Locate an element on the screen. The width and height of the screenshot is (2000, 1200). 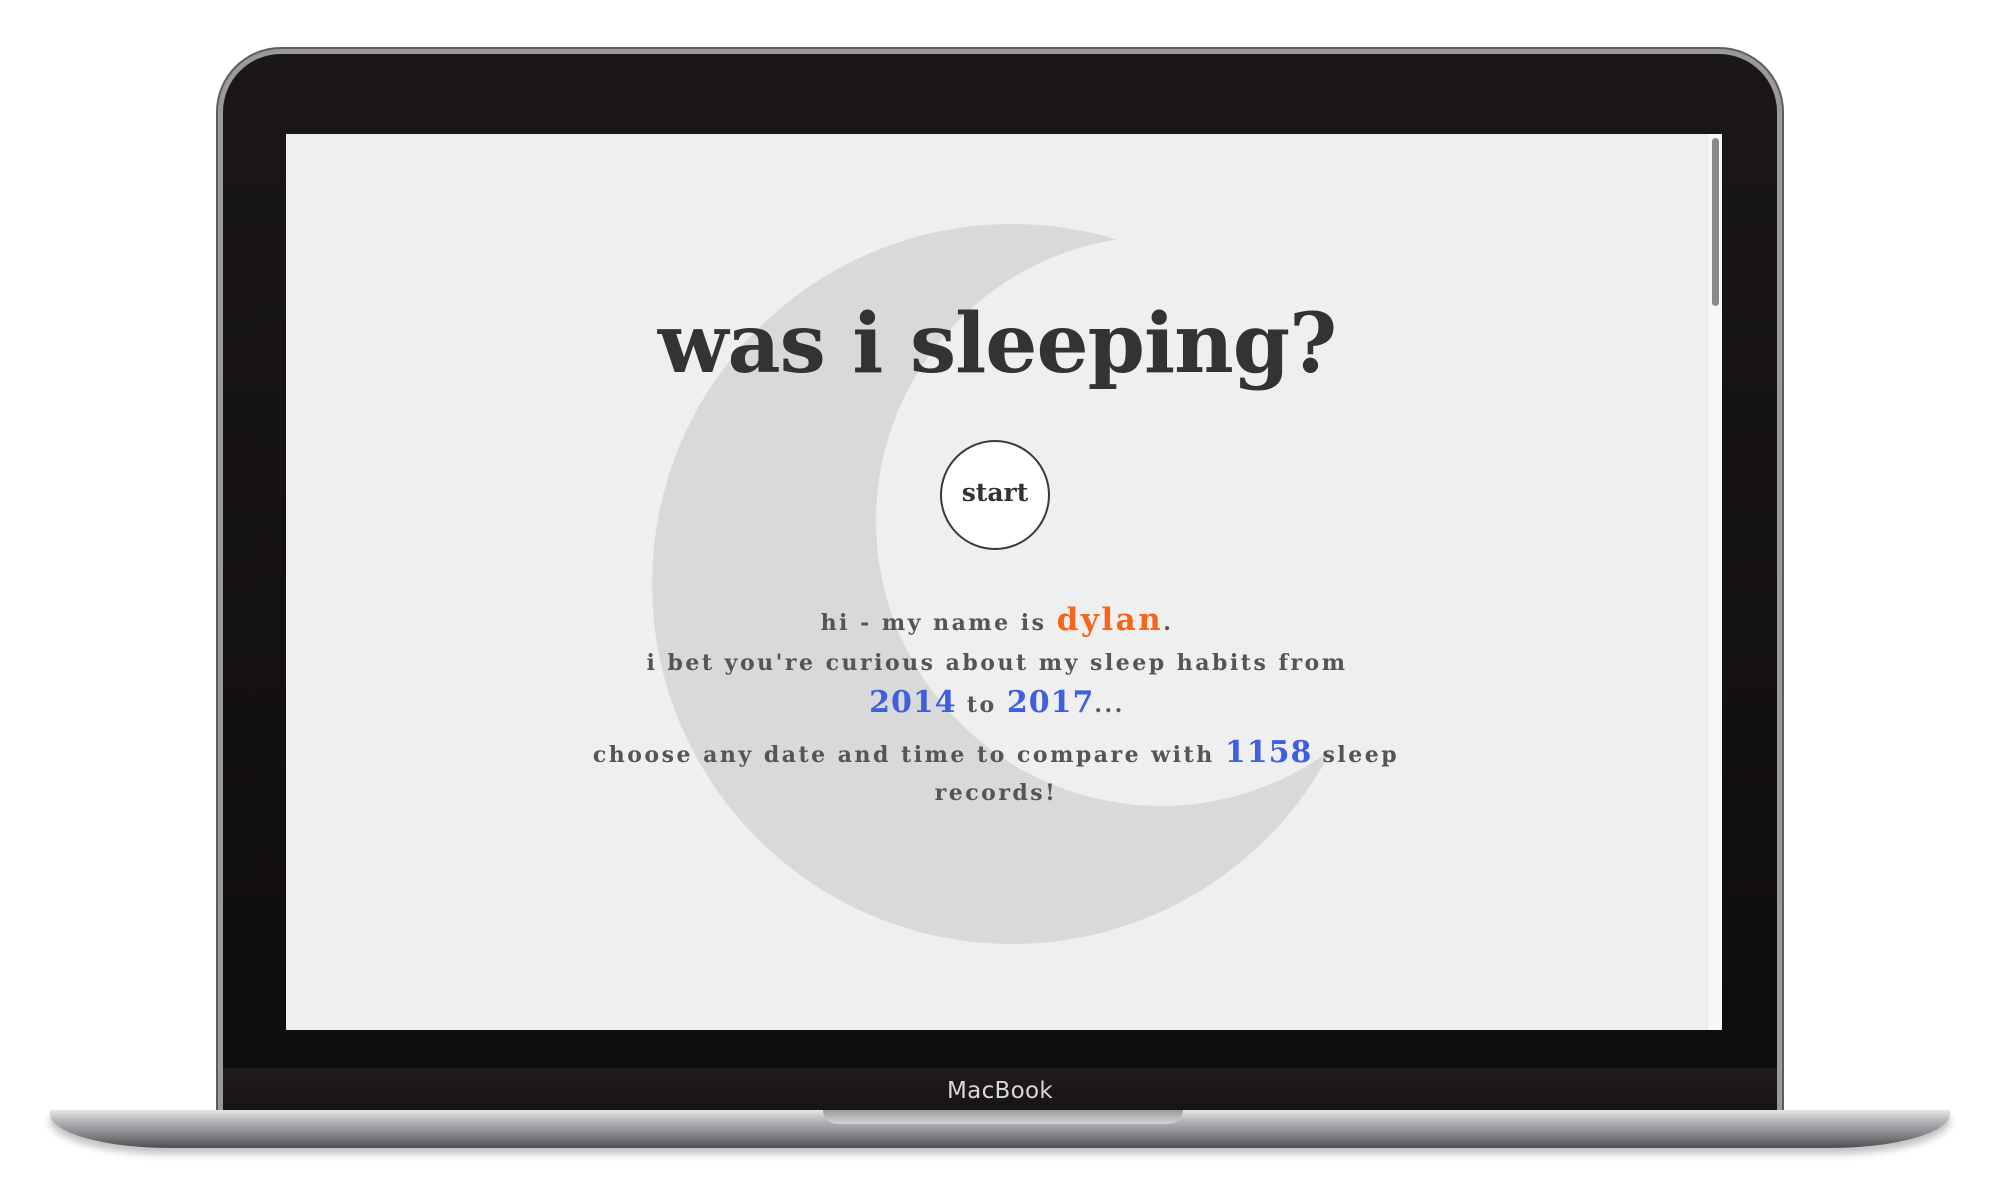
start-button: start is located at coordinates (995, 495).